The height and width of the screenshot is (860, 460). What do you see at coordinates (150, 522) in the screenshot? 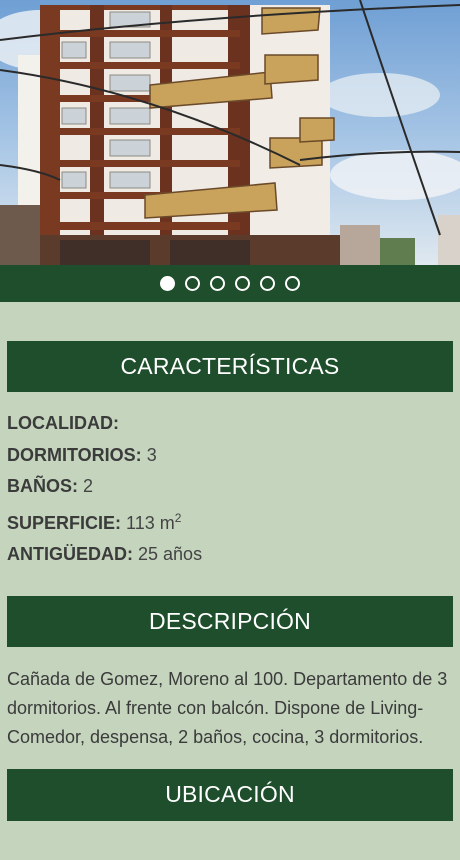
I see `superficie-value: 113 m` at bounding box center [150, 522].